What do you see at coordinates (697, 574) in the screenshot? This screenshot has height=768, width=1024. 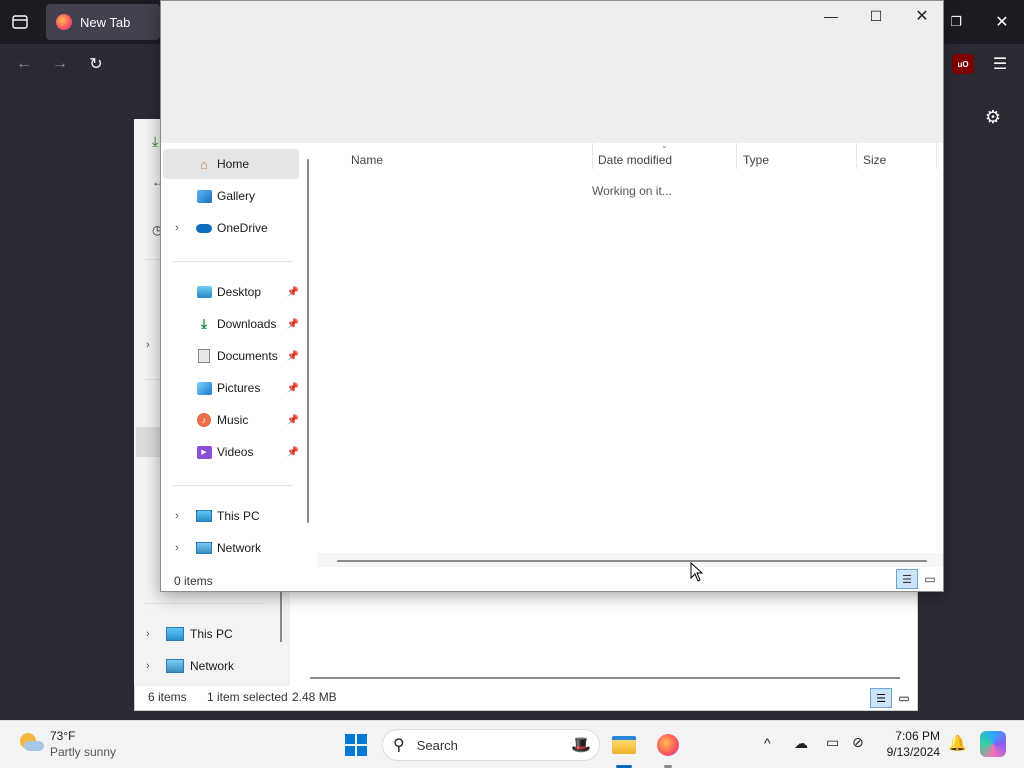 I see `mouse-cursor-icon` at bounding box center [697, 574].